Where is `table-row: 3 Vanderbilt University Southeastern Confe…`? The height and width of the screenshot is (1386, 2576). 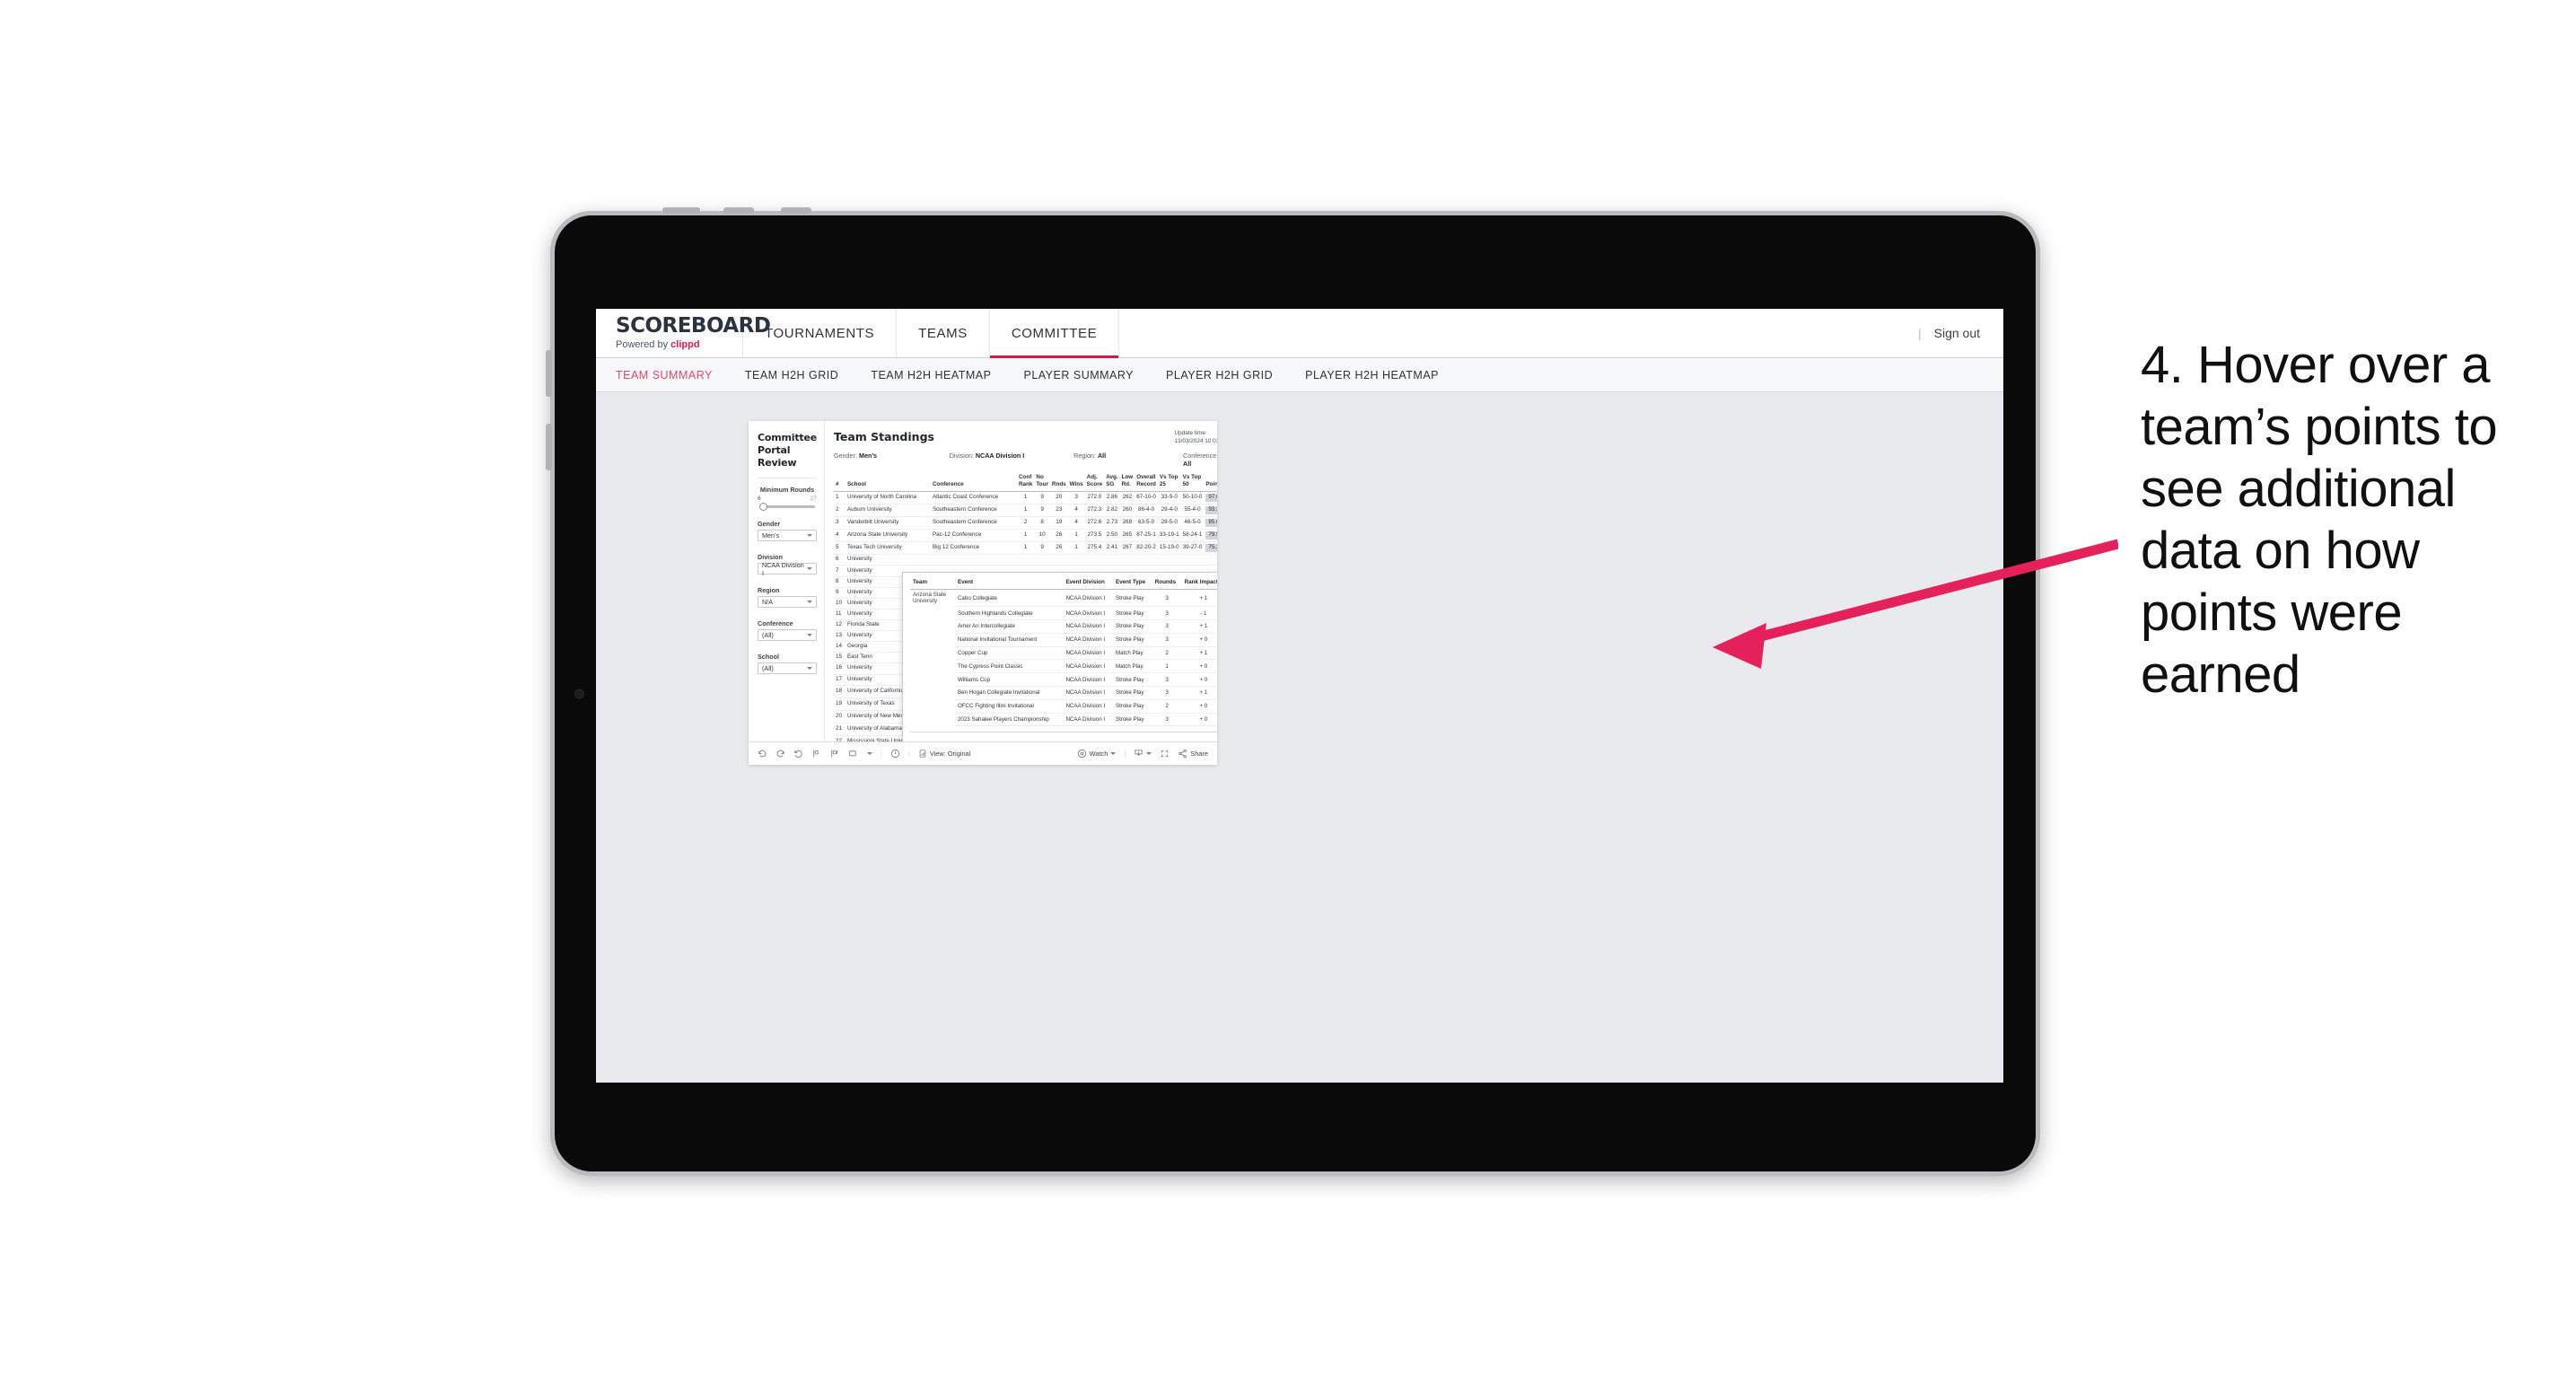
table-row: 3 Vanderbilt University Southeastern Confe… is located at coordinates (1025, 523).